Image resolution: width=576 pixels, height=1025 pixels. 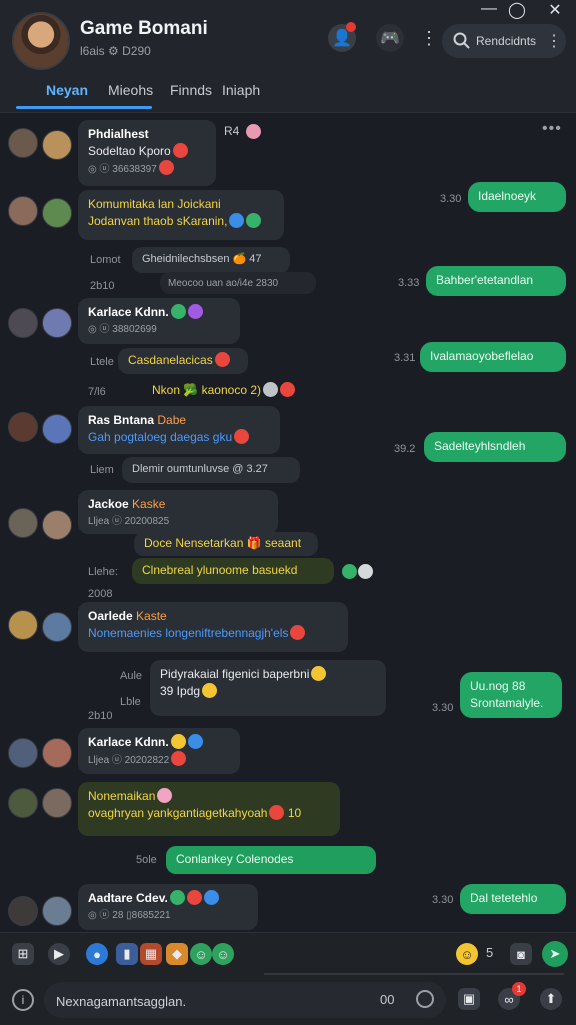 What do you see at coordinates (554, 41) in the screenshot?
I see `search-menu-icon: ⋮` at bounding box center [554, 41].